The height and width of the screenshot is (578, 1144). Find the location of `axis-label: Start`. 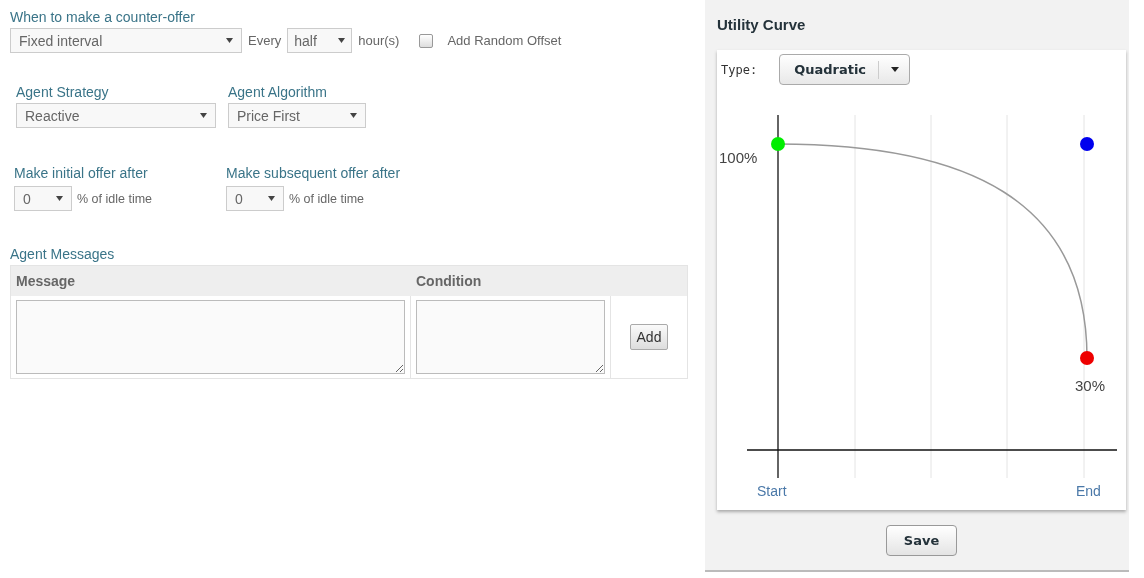

axis-label: Start is located at coordinates (772, 491).